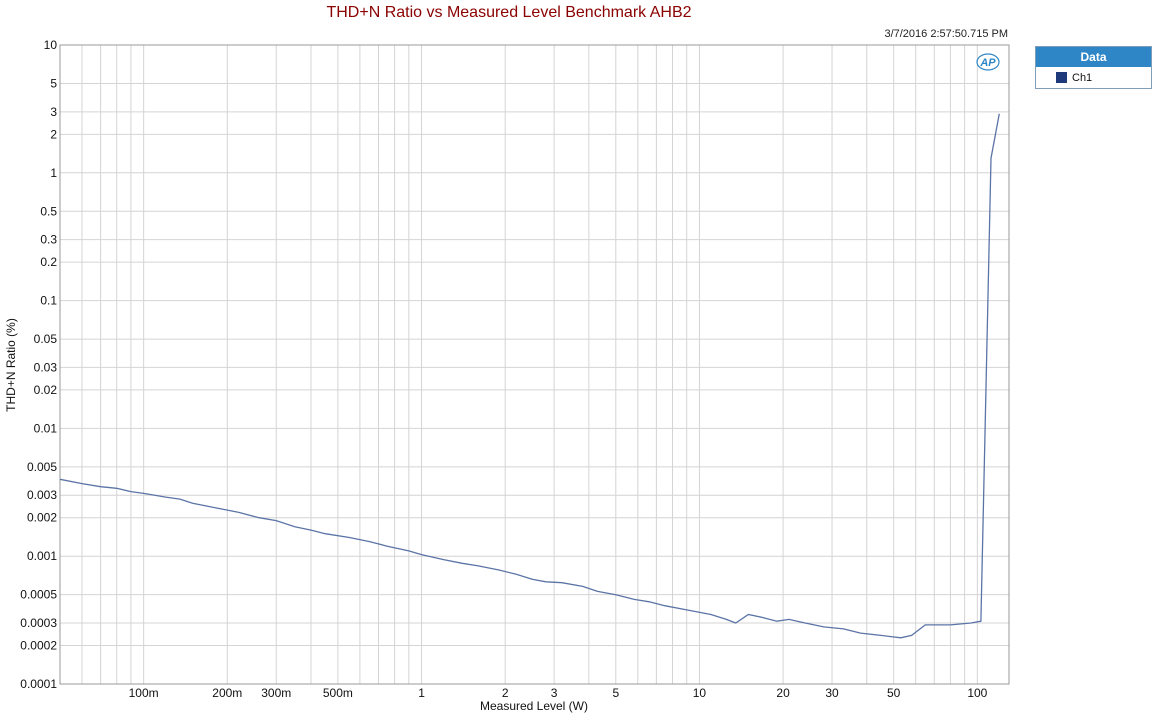 The width and height of the screenshot is (1156, 716). I want to click on legend-swatch, so click(1061, 77).